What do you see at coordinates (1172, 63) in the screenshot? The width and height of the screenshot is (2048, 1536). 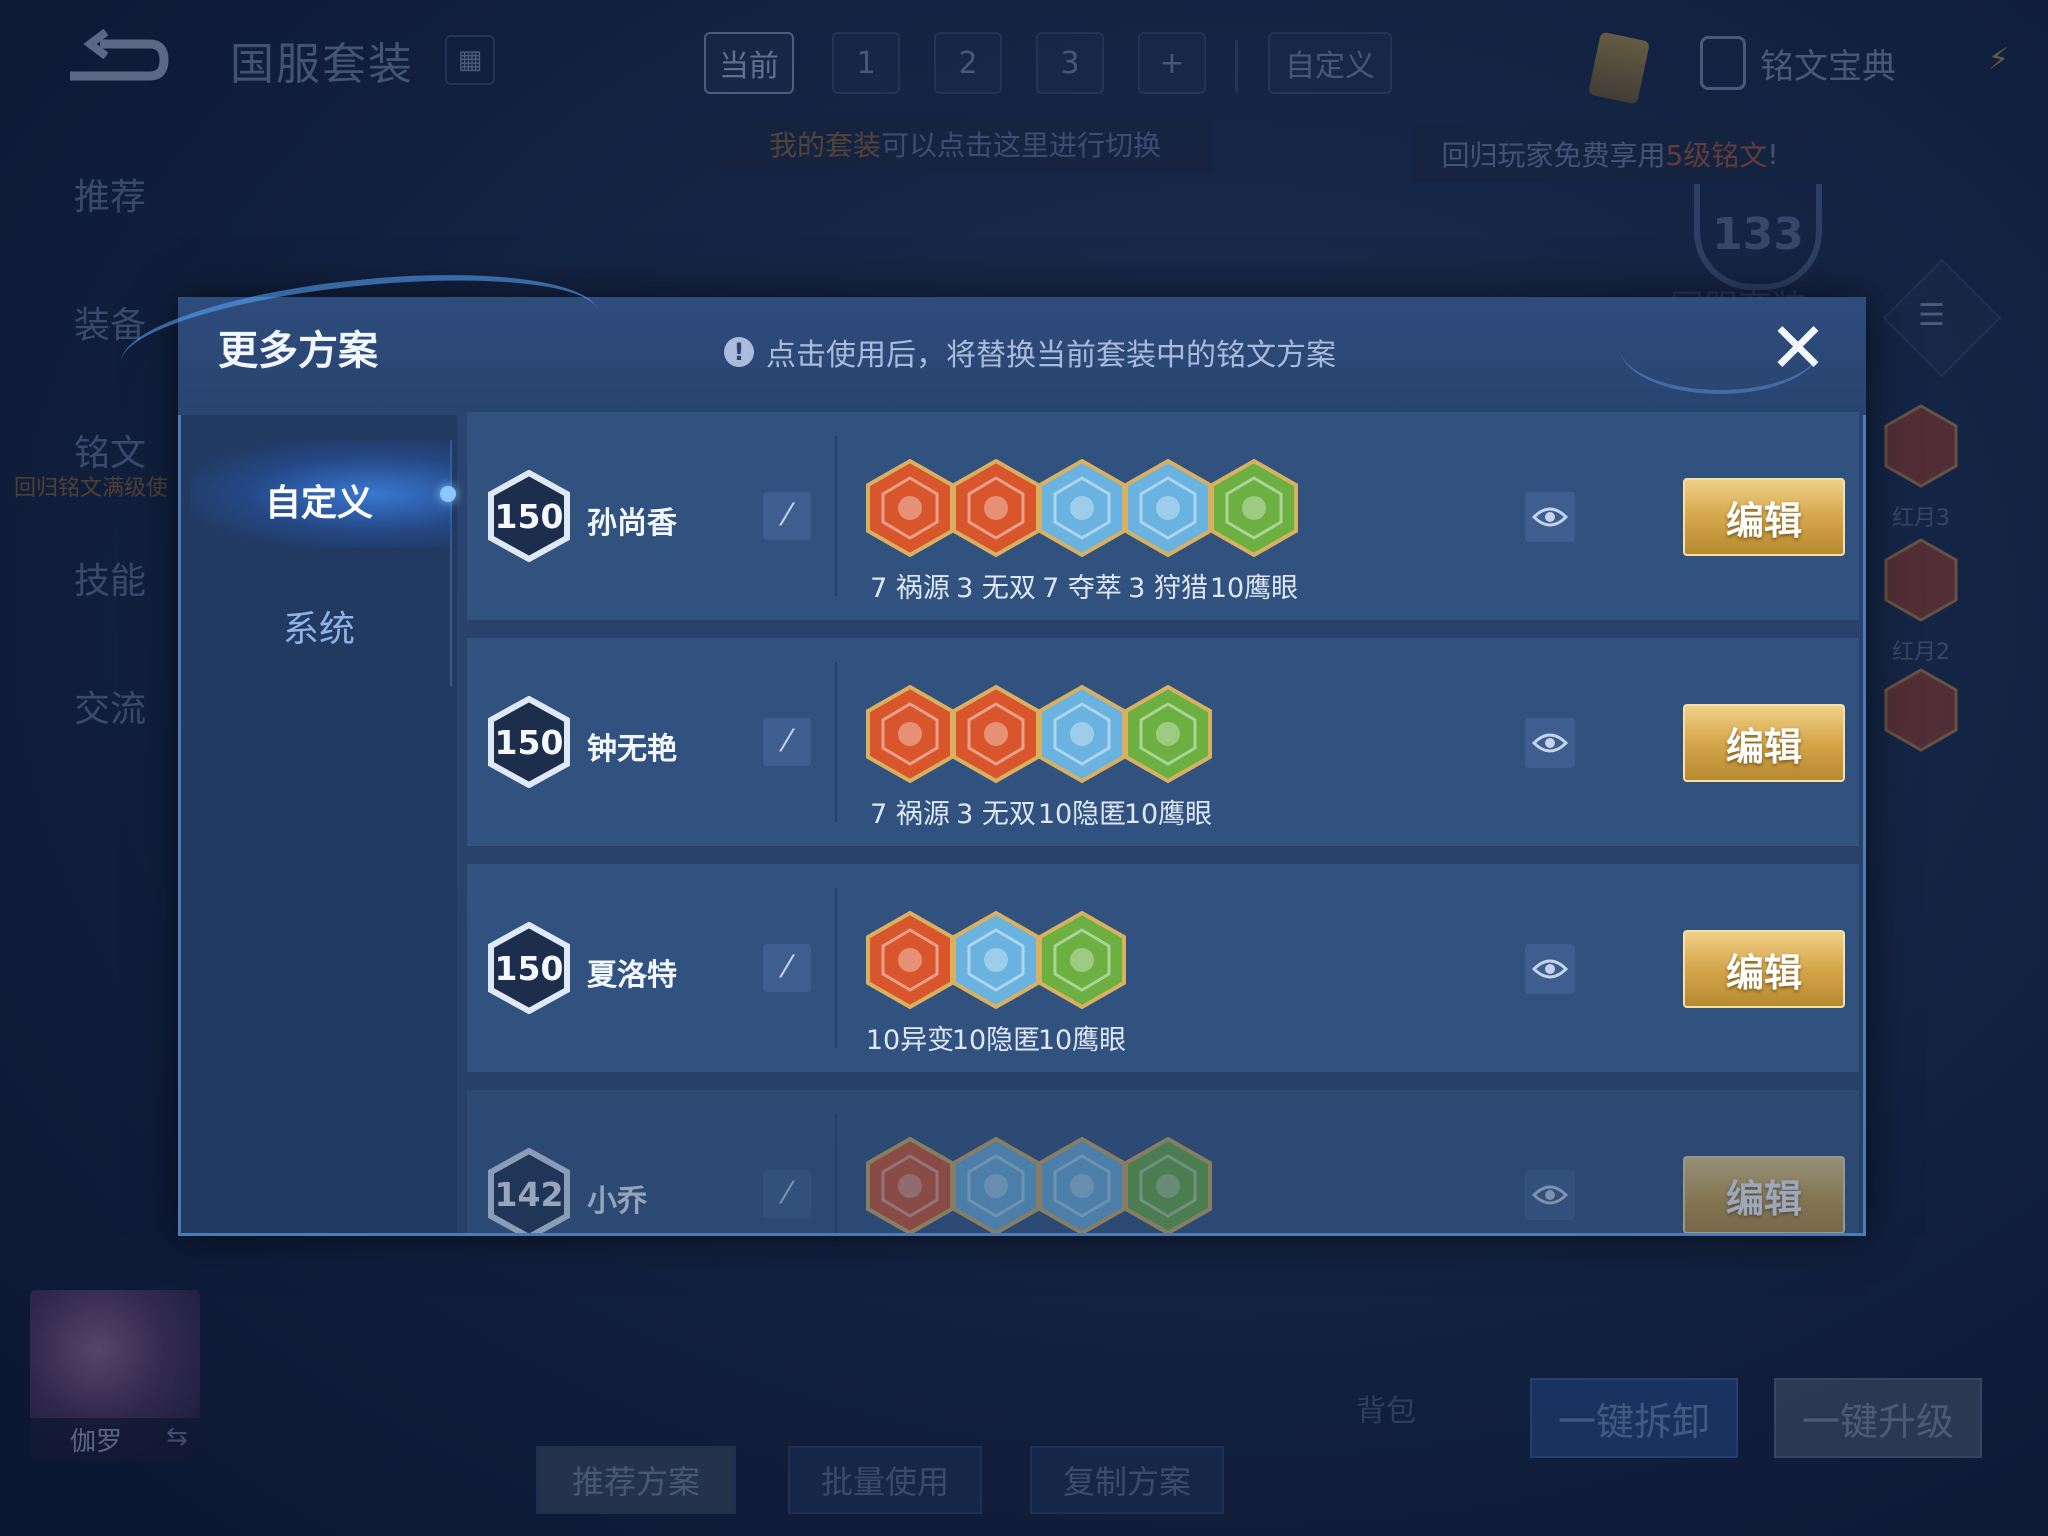 I see `tab-add: +` at bounding box center [1172, 63].